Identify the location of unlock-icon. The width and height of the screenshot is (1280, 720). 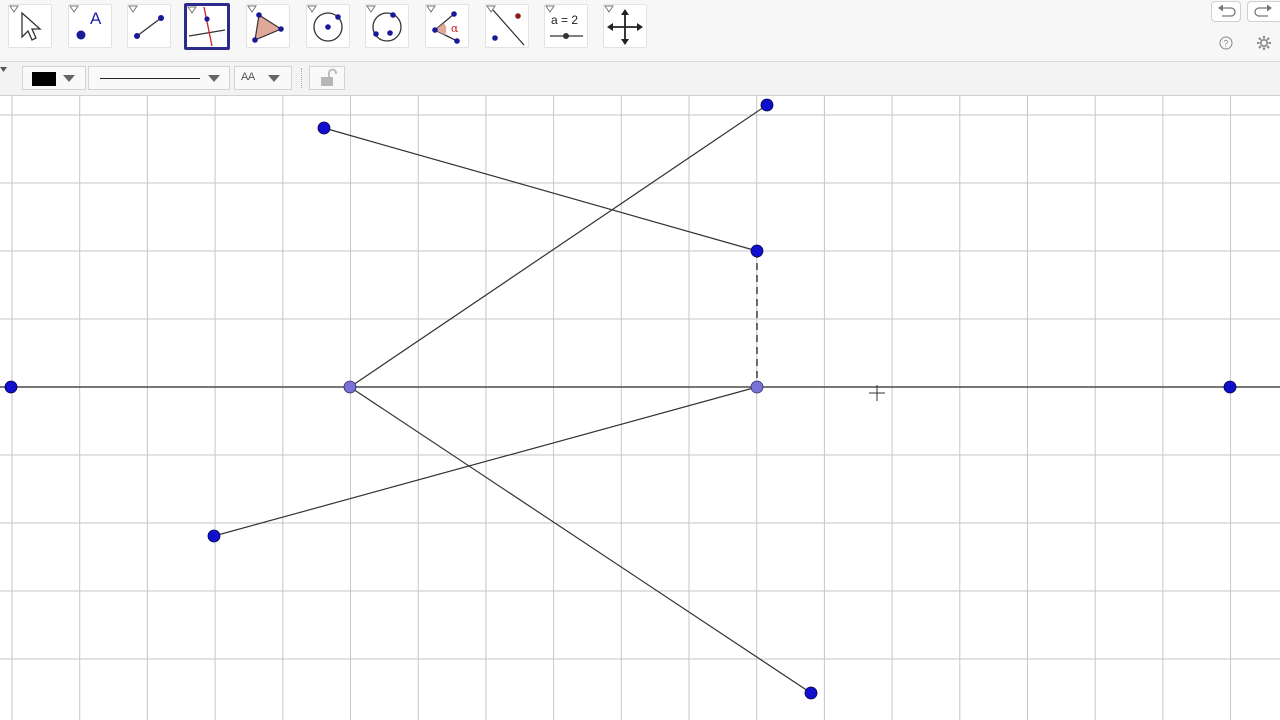
(329, 77).